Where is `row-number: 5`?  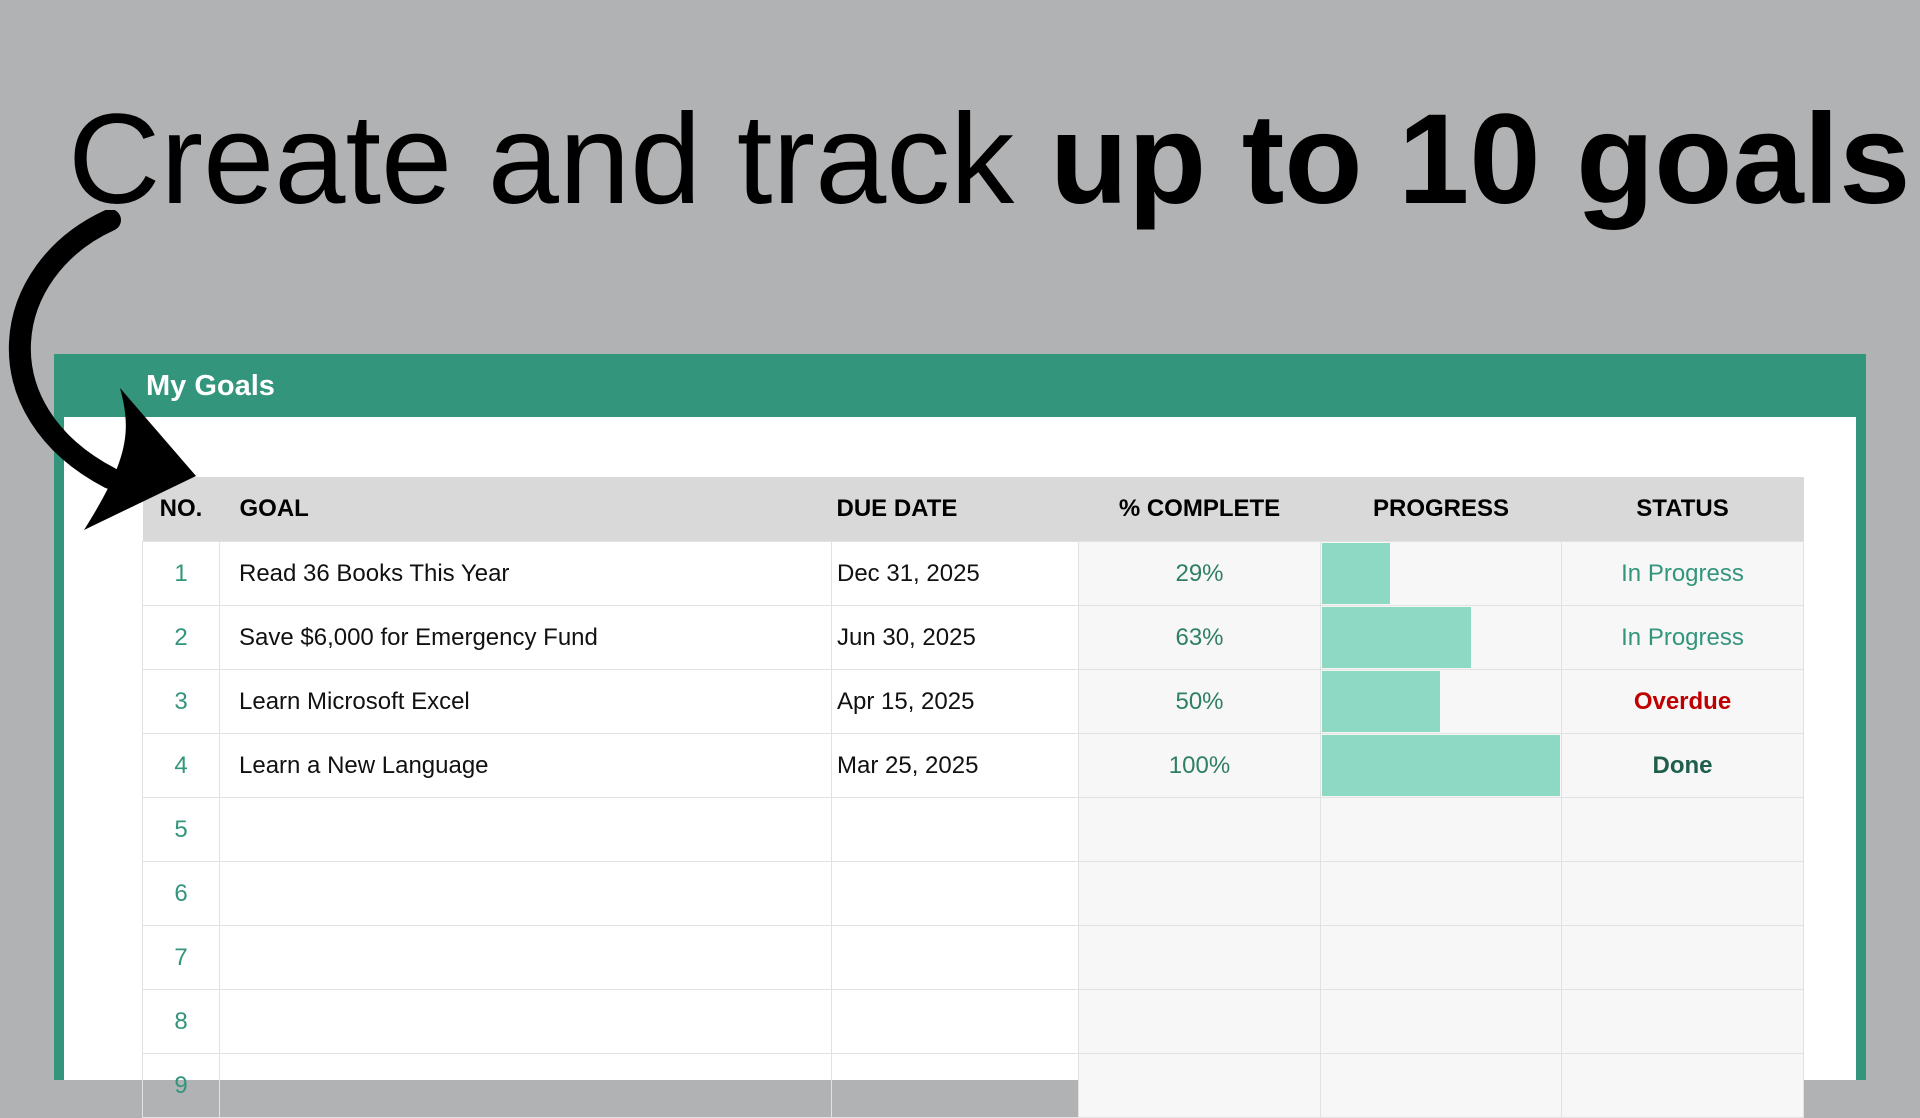
row-number: 5 is located at coordinates (181, 829).